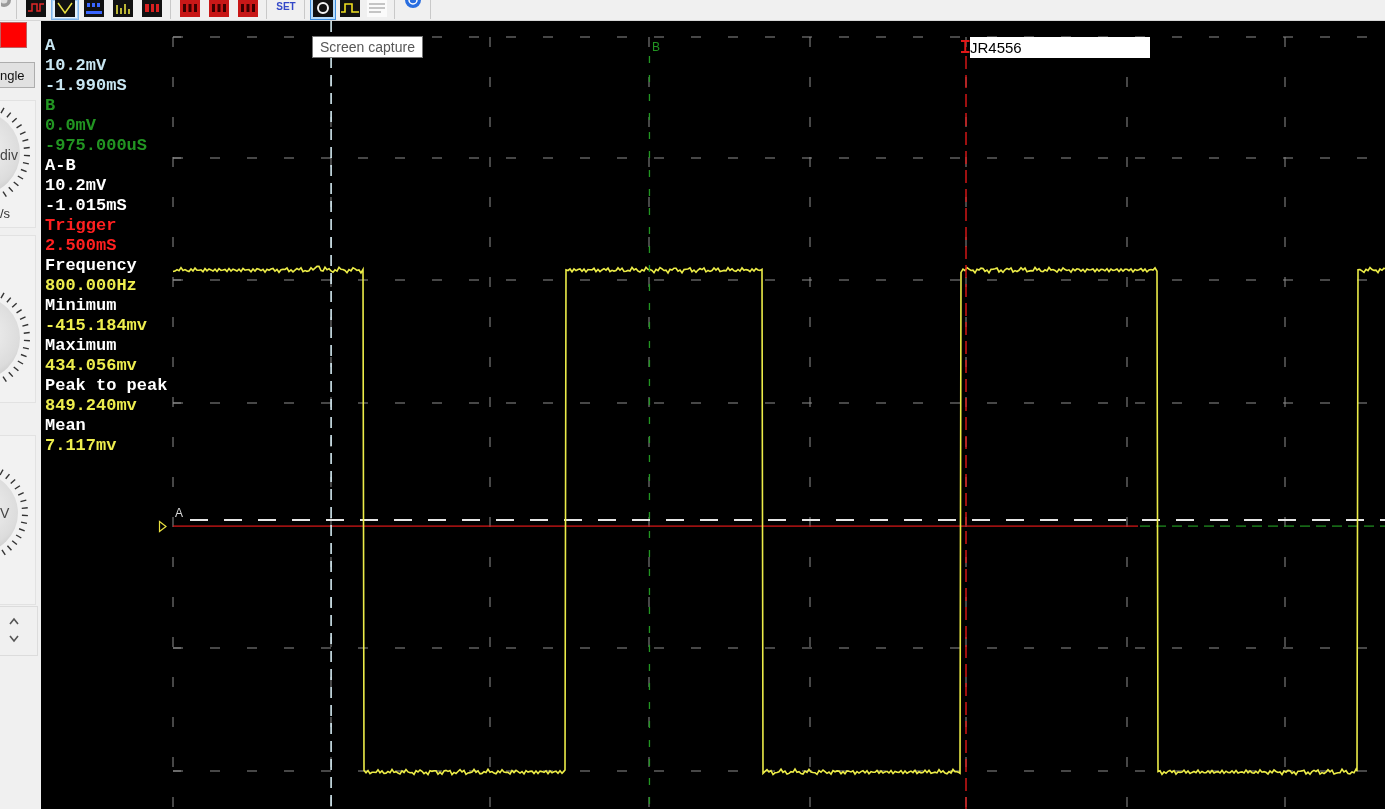 The width and height of the screenshot is (1385, 809). Describe the element at coordinates (70, 126) in the screenshot. I see `readout-value: 0.0mV` at that location.